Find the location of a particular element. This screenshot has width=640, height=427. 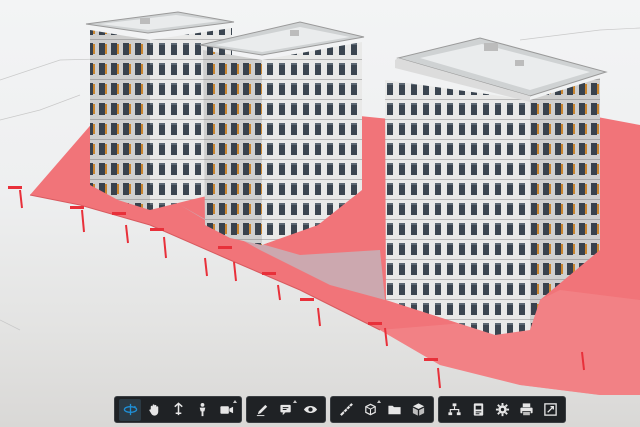

pan-hand-button is located at coordinates (154, 410).